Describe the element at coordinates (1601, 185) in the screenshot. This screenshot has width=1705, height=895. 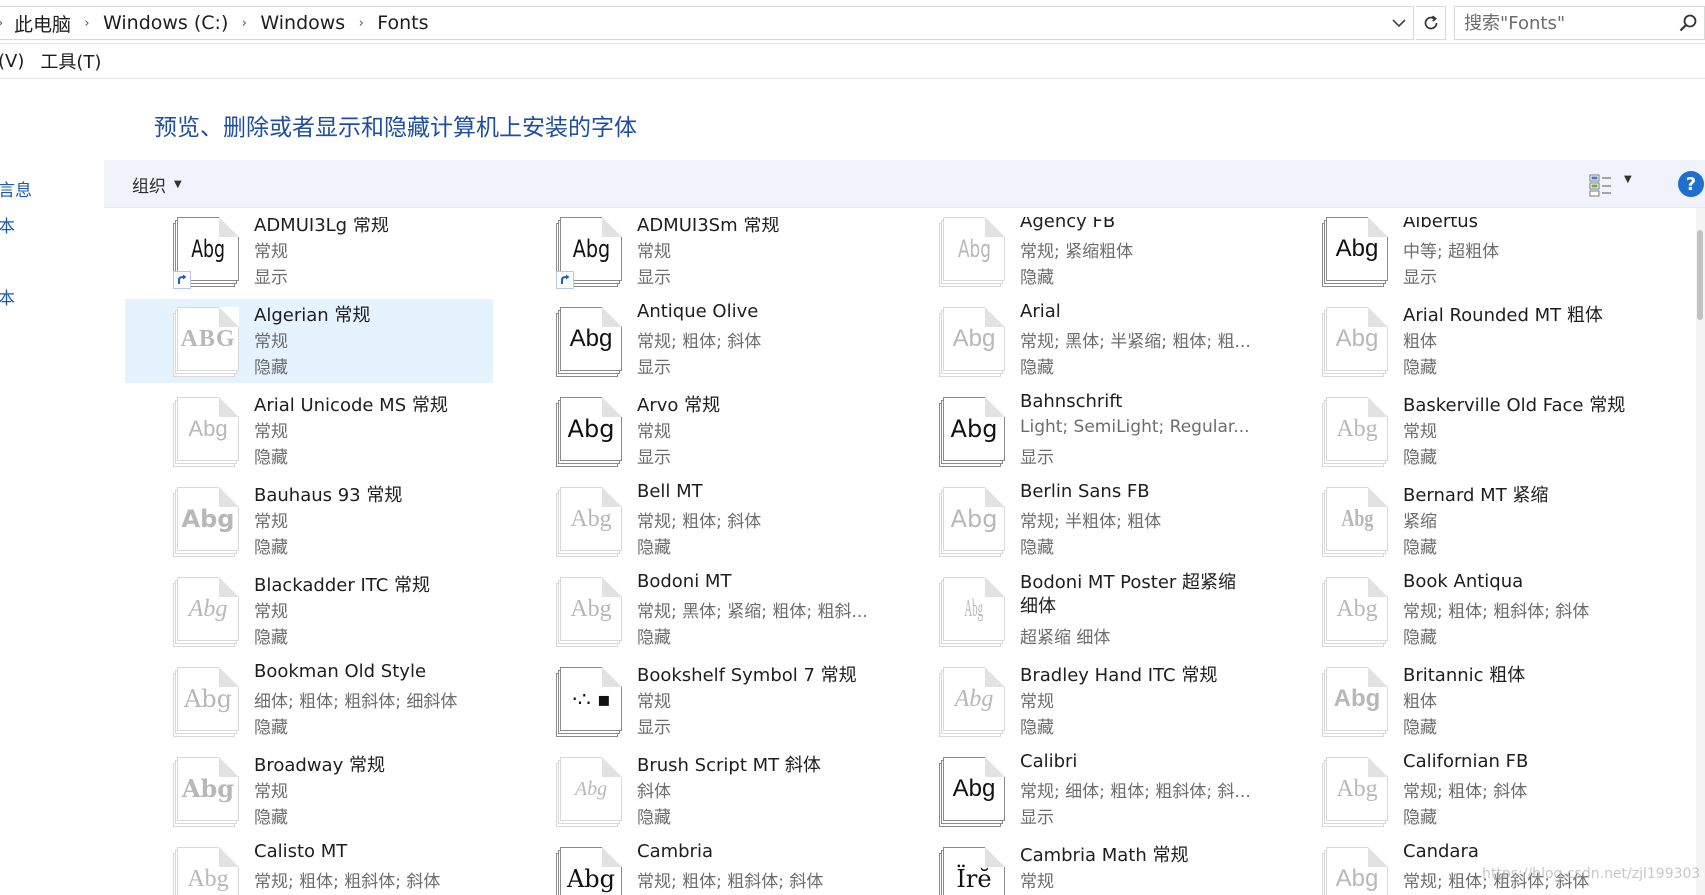
I see `view-options-icon` at that location.